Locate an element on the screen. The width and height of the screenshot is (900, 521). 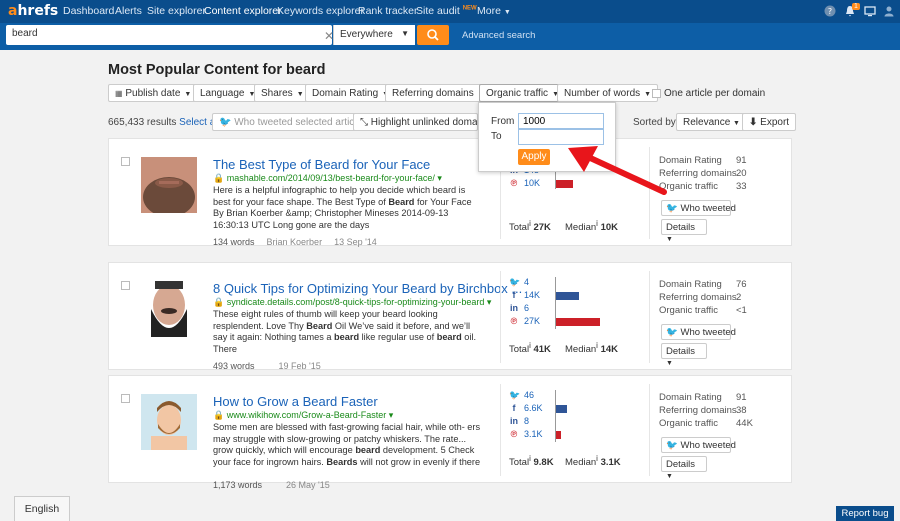
nav-keywords-explorer: Keywords explorer is located at coordinates (320, 11).